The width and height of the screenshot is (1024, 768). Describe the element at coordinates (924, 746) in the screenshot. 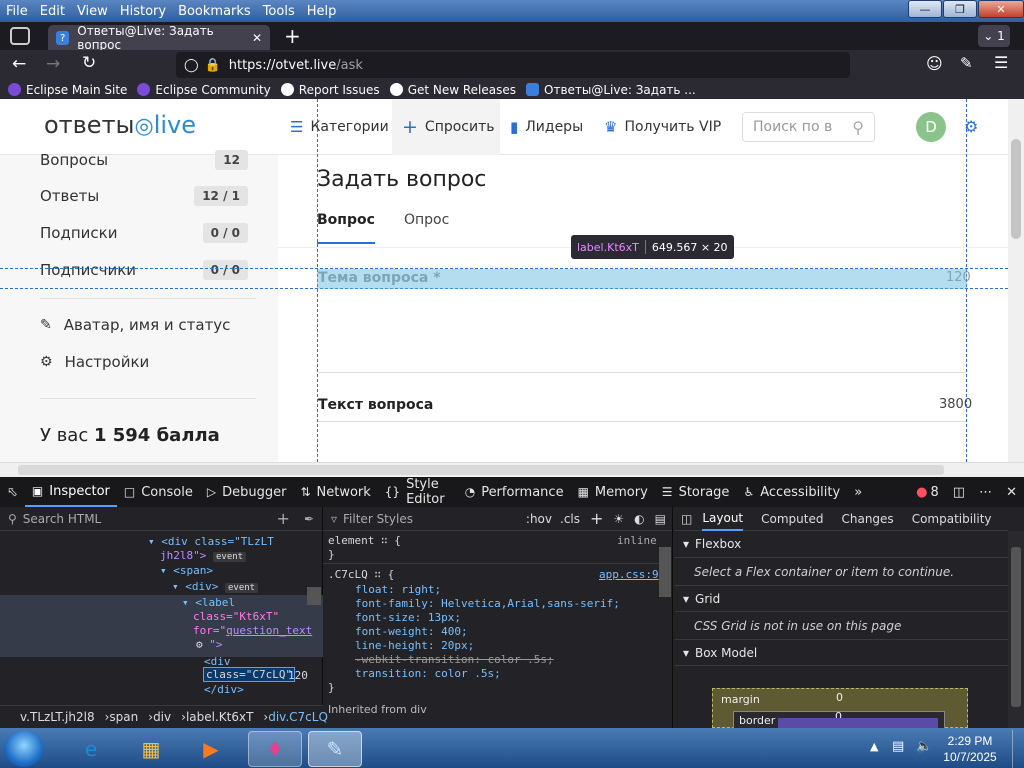

I see `volume-muted-icon: 🔈` at that location.